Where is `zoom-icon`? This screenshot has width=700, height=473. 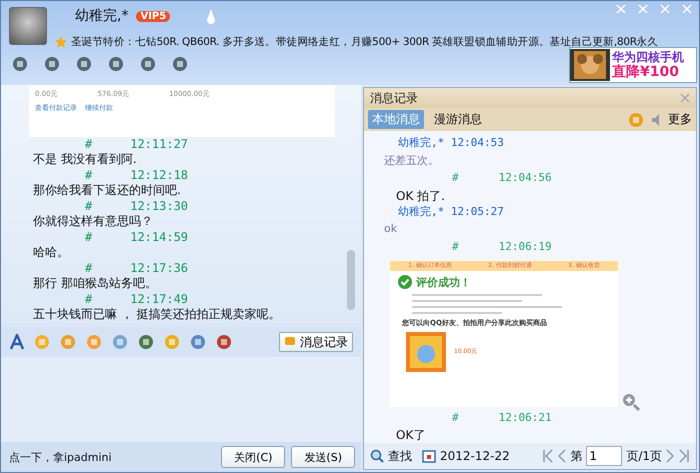
zoom-icon is located at coordinates (631, 402).